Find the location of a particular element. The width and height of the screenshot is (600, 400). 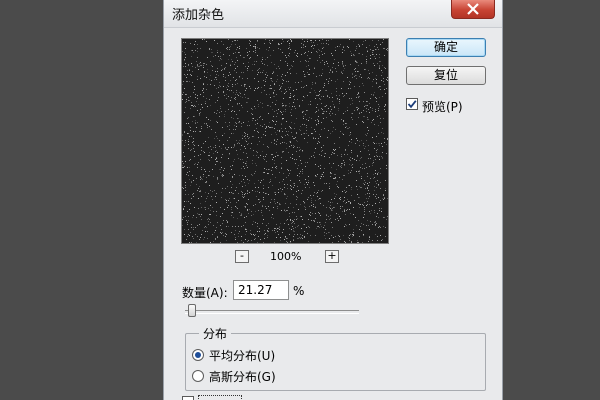

preview-checkbox-label: 预览(P) is located at coordinates (442, 107).